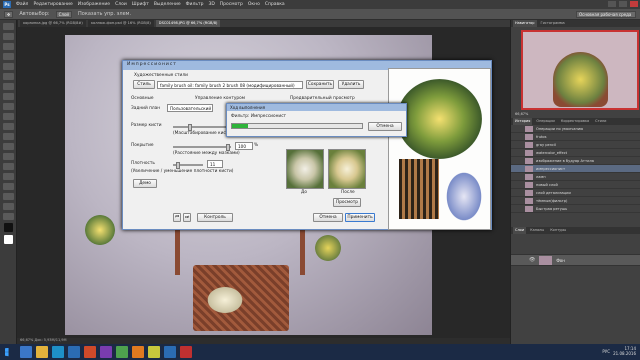 This screenshot has height=360, width=640. What do you see at coordinates (53, 23) in the screenshot?
I see `tab-document-1: корзинка.jpg @ 66,7% (RGB/8#)` at bounding box center [53, 23].